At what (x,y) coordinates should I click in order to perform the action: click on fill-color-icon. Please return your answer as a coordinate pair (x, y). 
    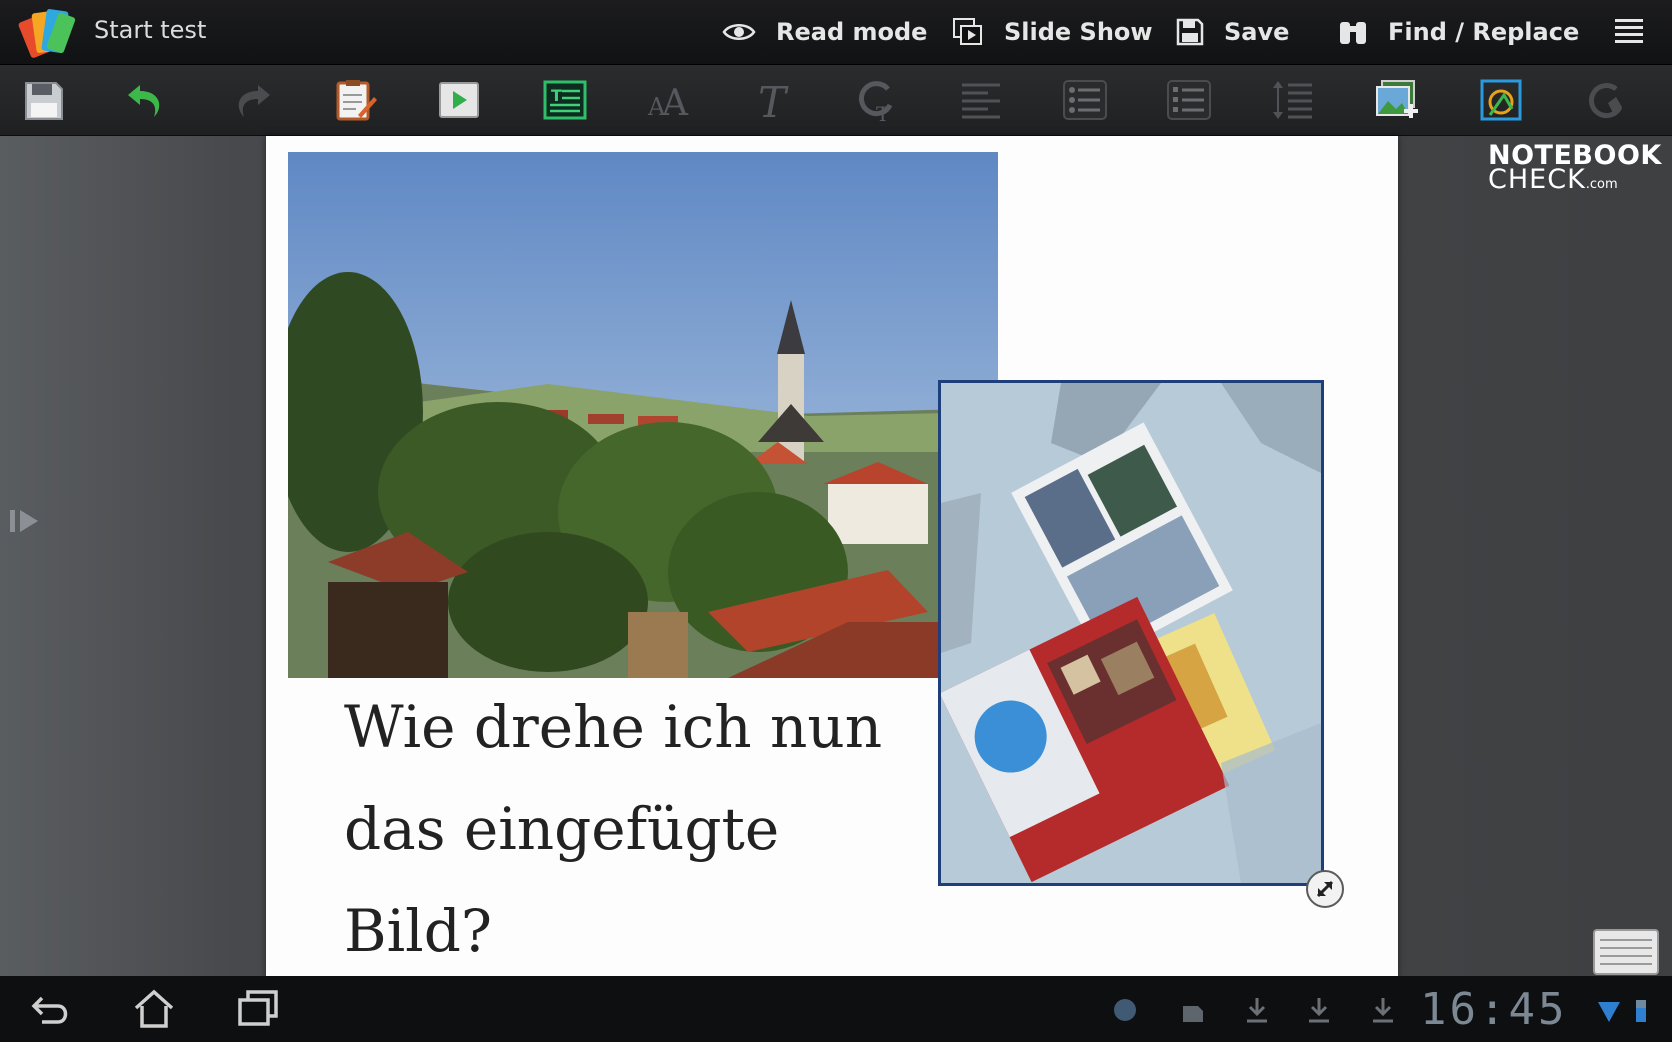
    Looking at the image, I should click on (1605, 100).